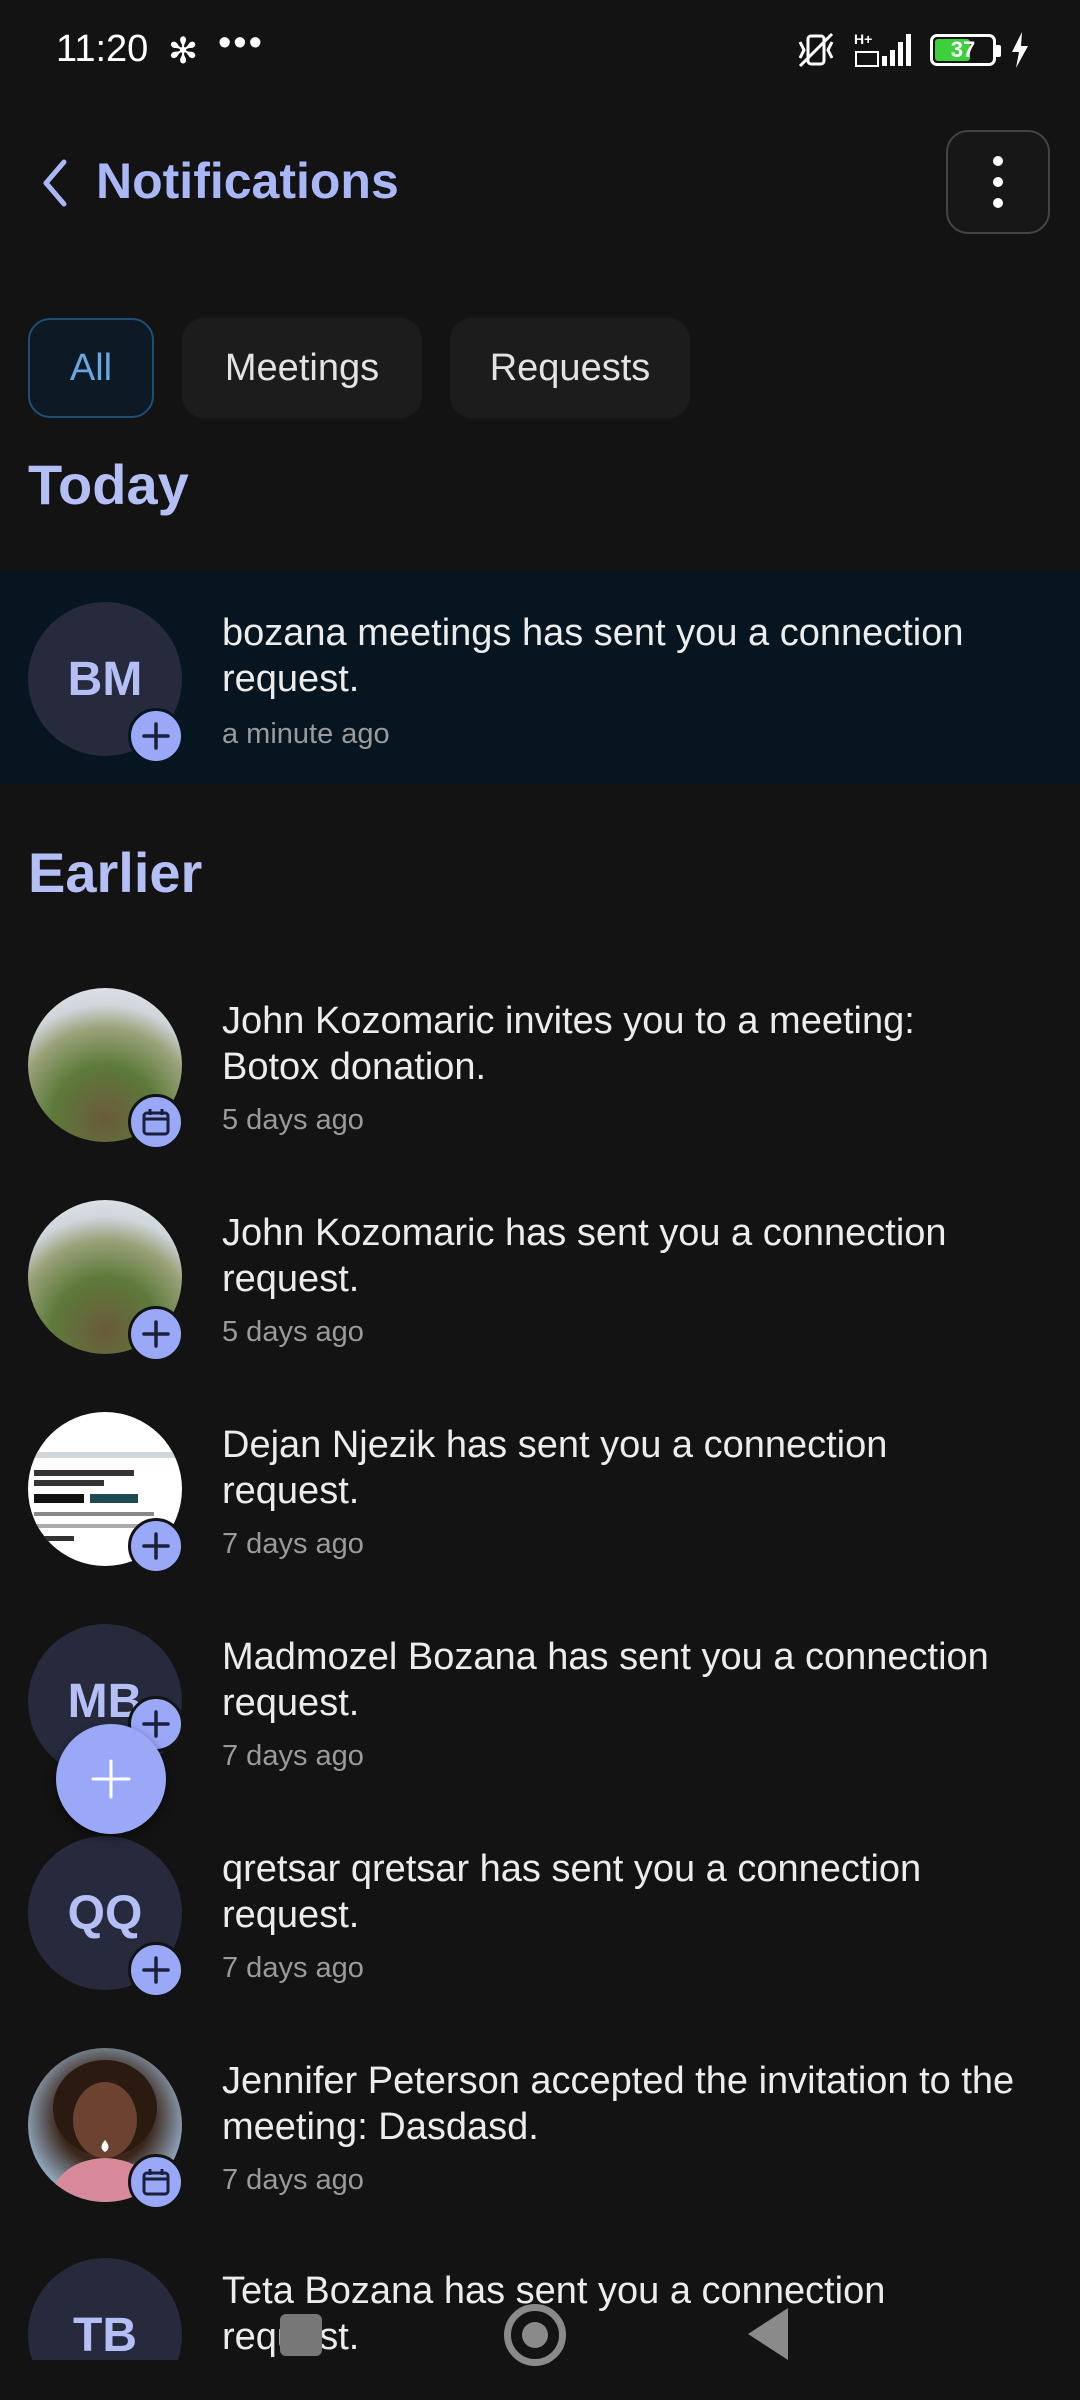  Describe the element at coordinates (108, 484) in the screenshot. I see `section-title-today: Today` at that location.